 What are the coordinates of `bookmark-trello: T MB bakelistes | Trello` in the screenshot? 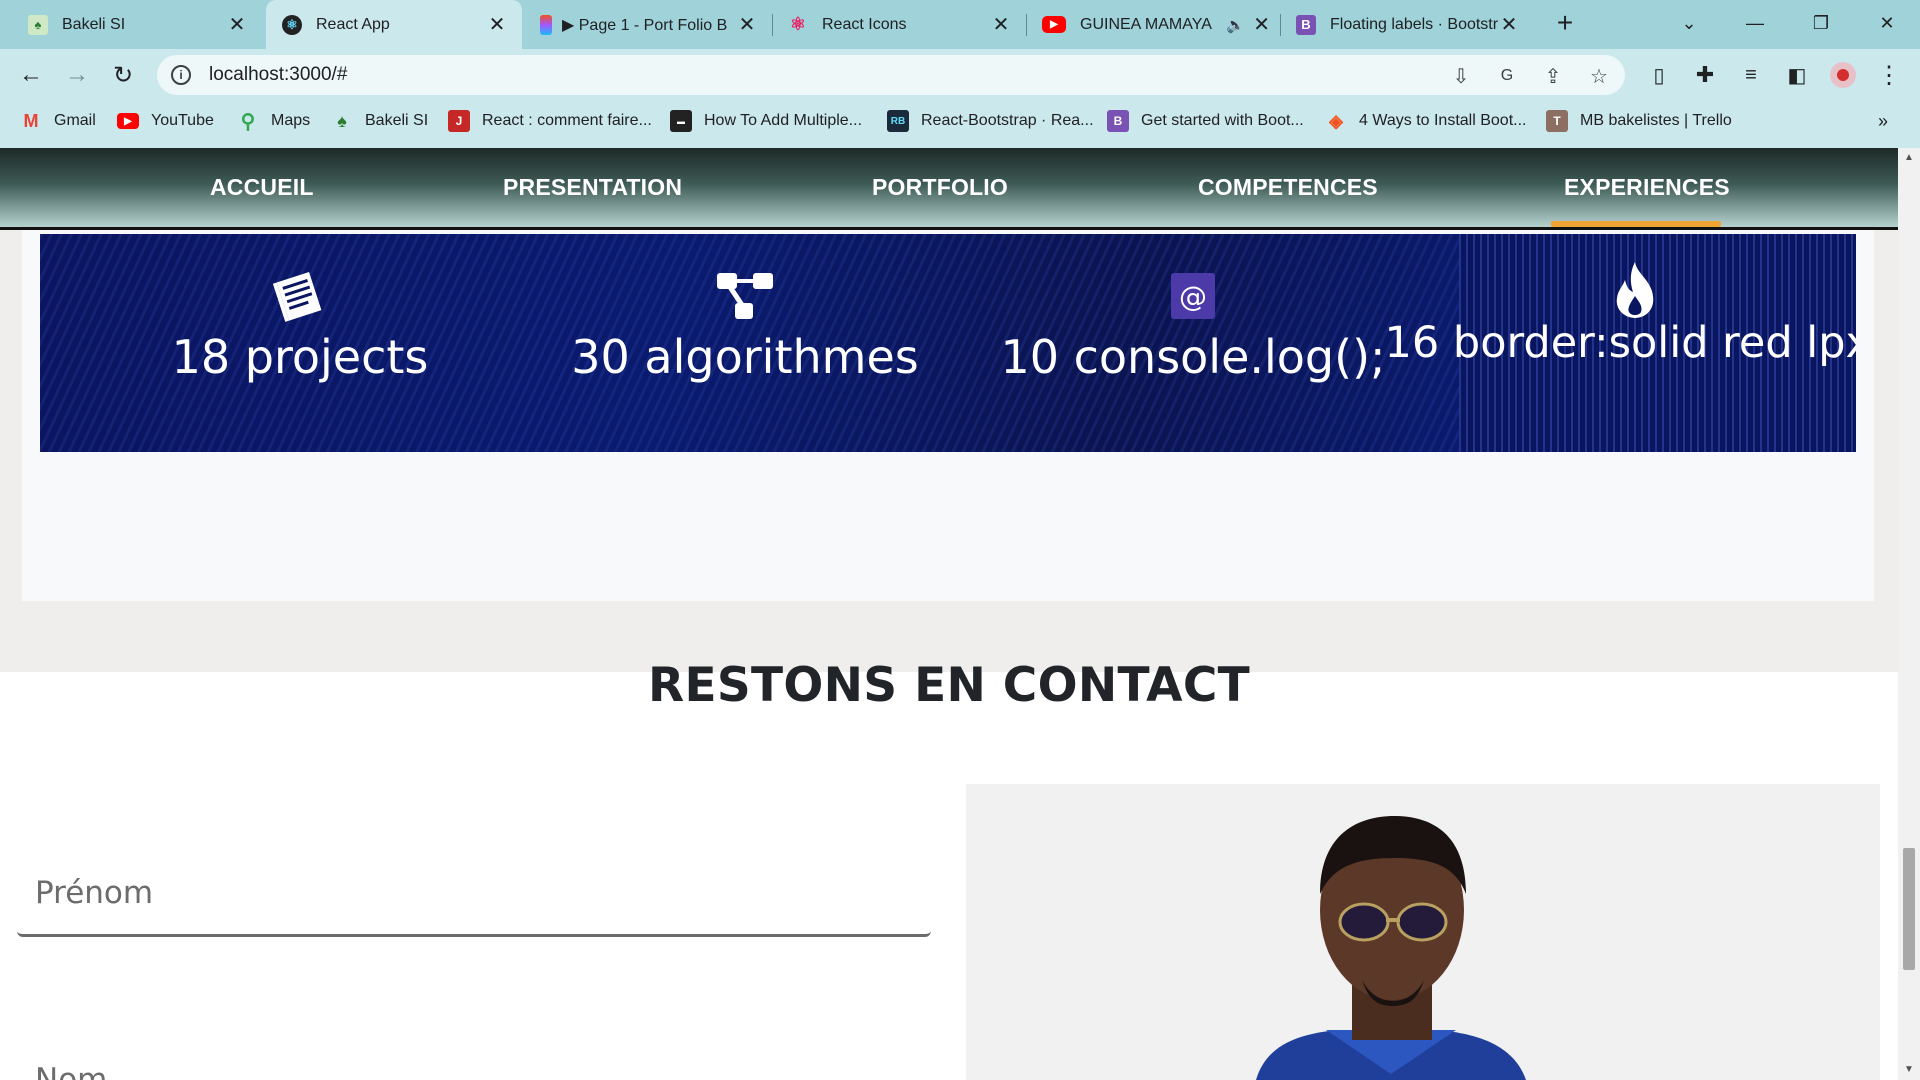 It's located at (1639, 121).